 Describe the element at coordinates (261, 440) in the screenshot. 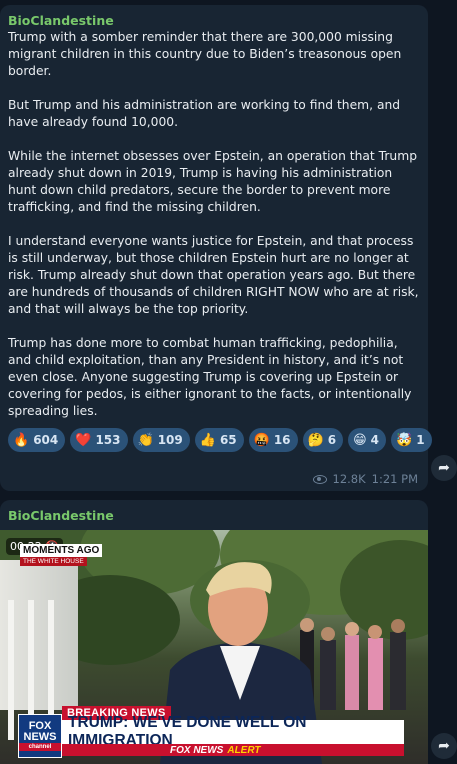

I see `angry-emoji-icon: 🤬` at that location.